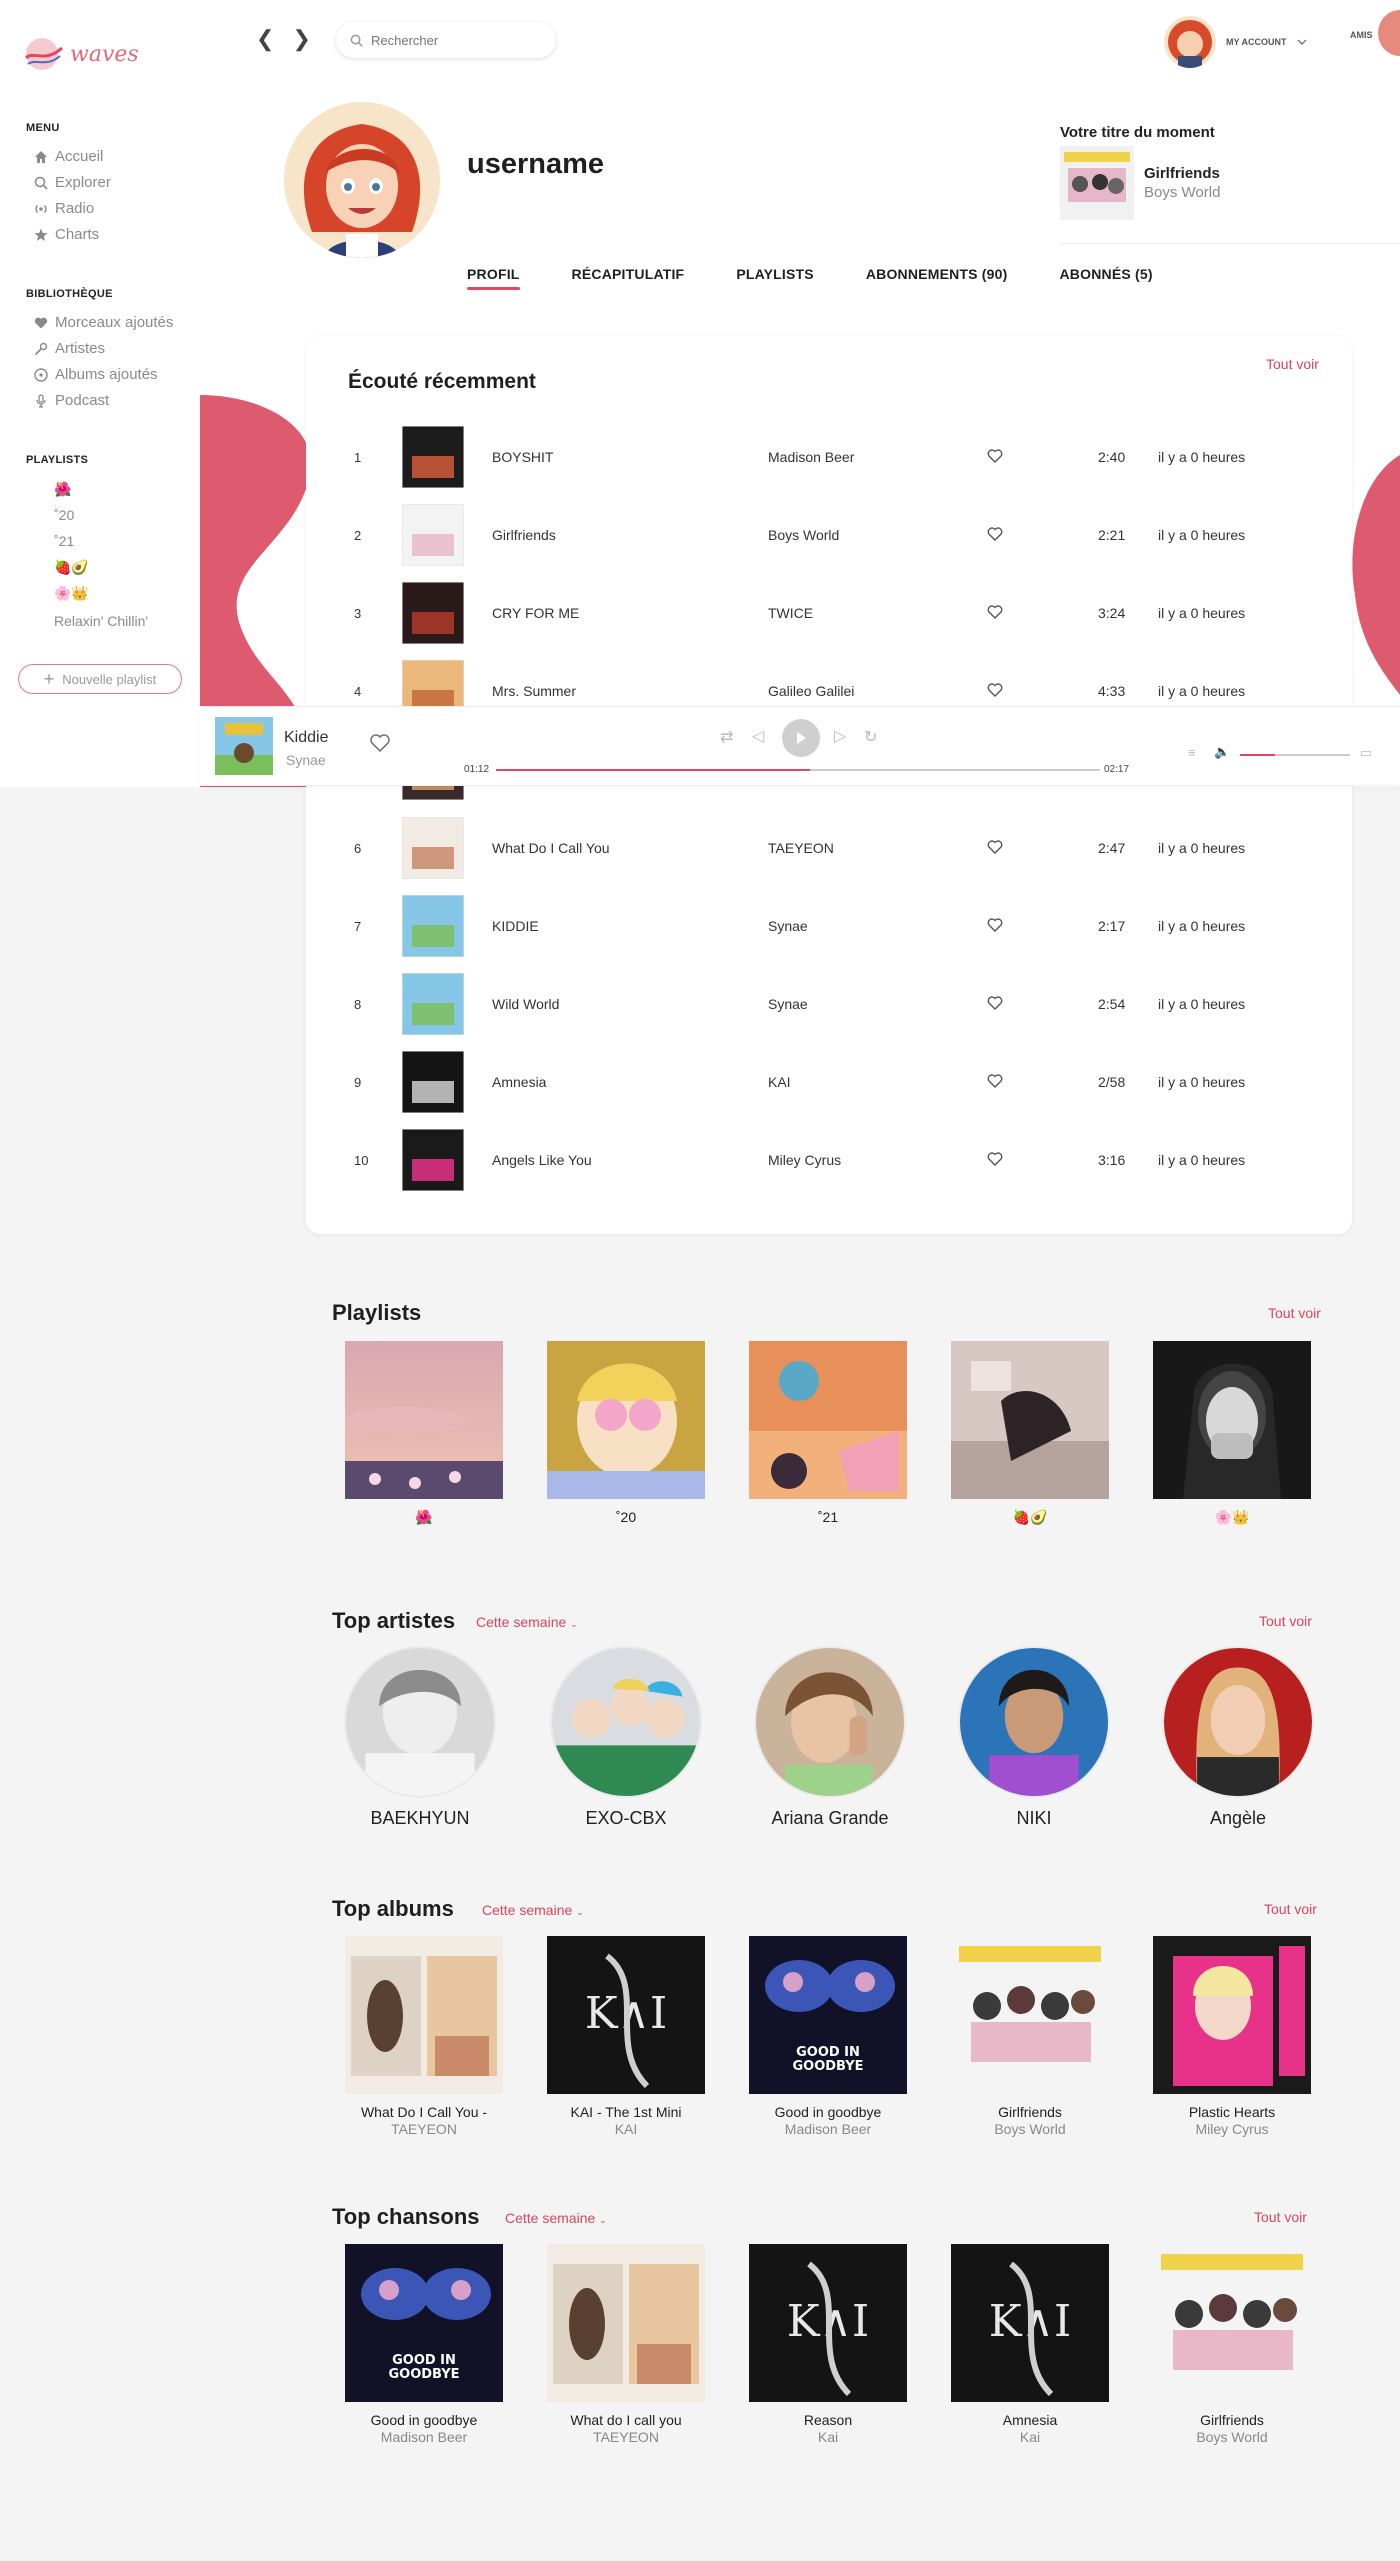 This screenshot has height=2561, width=1400. What do you see at coordinates (301, 39) in the screenshot?
I see `forward-arrow-icon: ❯` at bounding box center [301, 39].